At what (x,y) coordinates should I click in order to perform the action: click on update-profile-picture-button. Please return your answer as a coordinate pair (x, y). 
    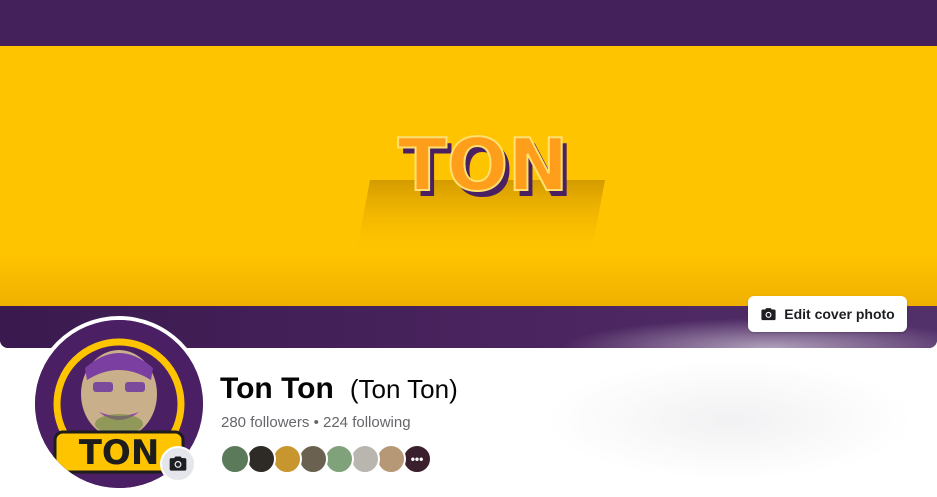
    Looking at the image, I should click on (178, 464).